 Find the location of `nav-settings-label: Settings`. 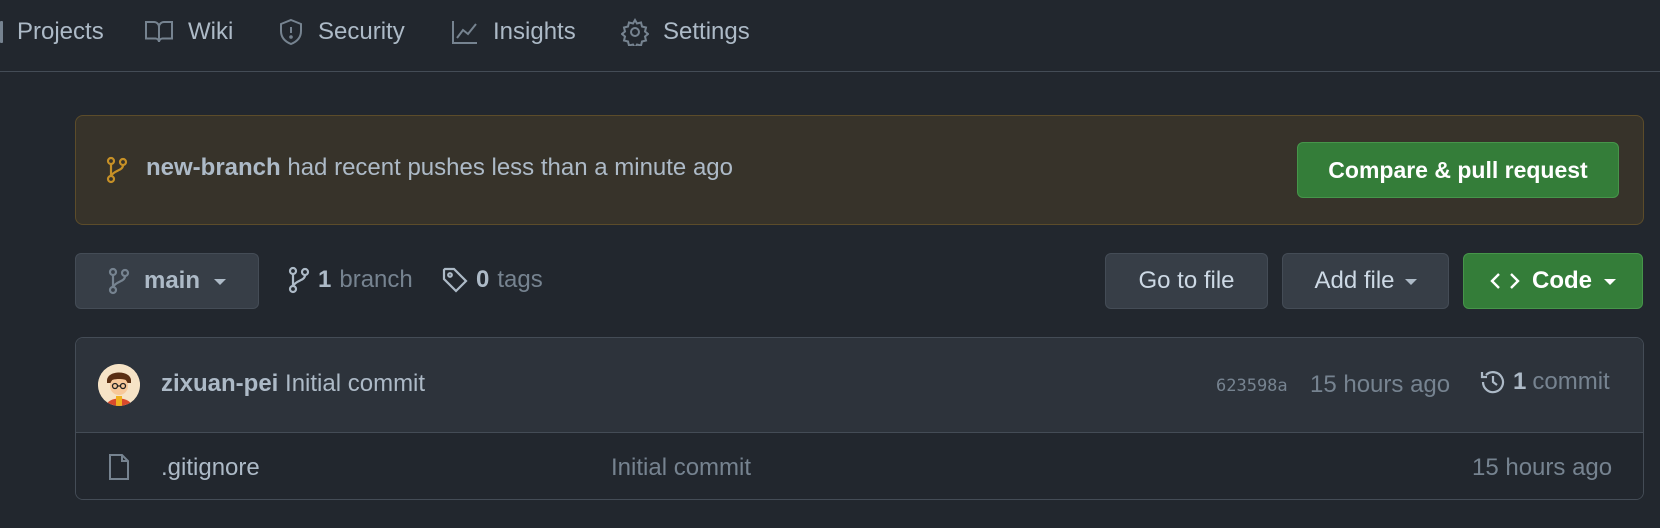

nav-settings-label: Settings is located at coordinates (706, 31).